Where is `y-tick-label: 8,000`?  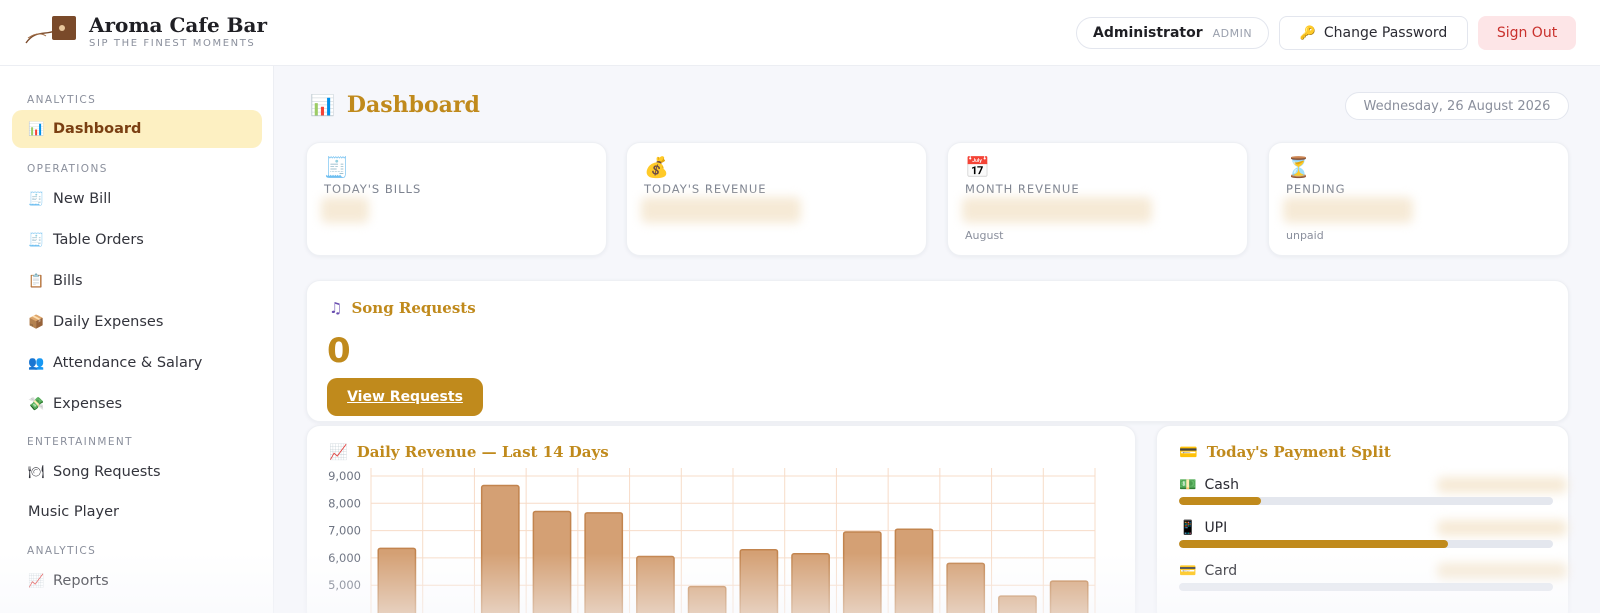
y-tick-label: 8,000 is located at coordinates (344, 503).